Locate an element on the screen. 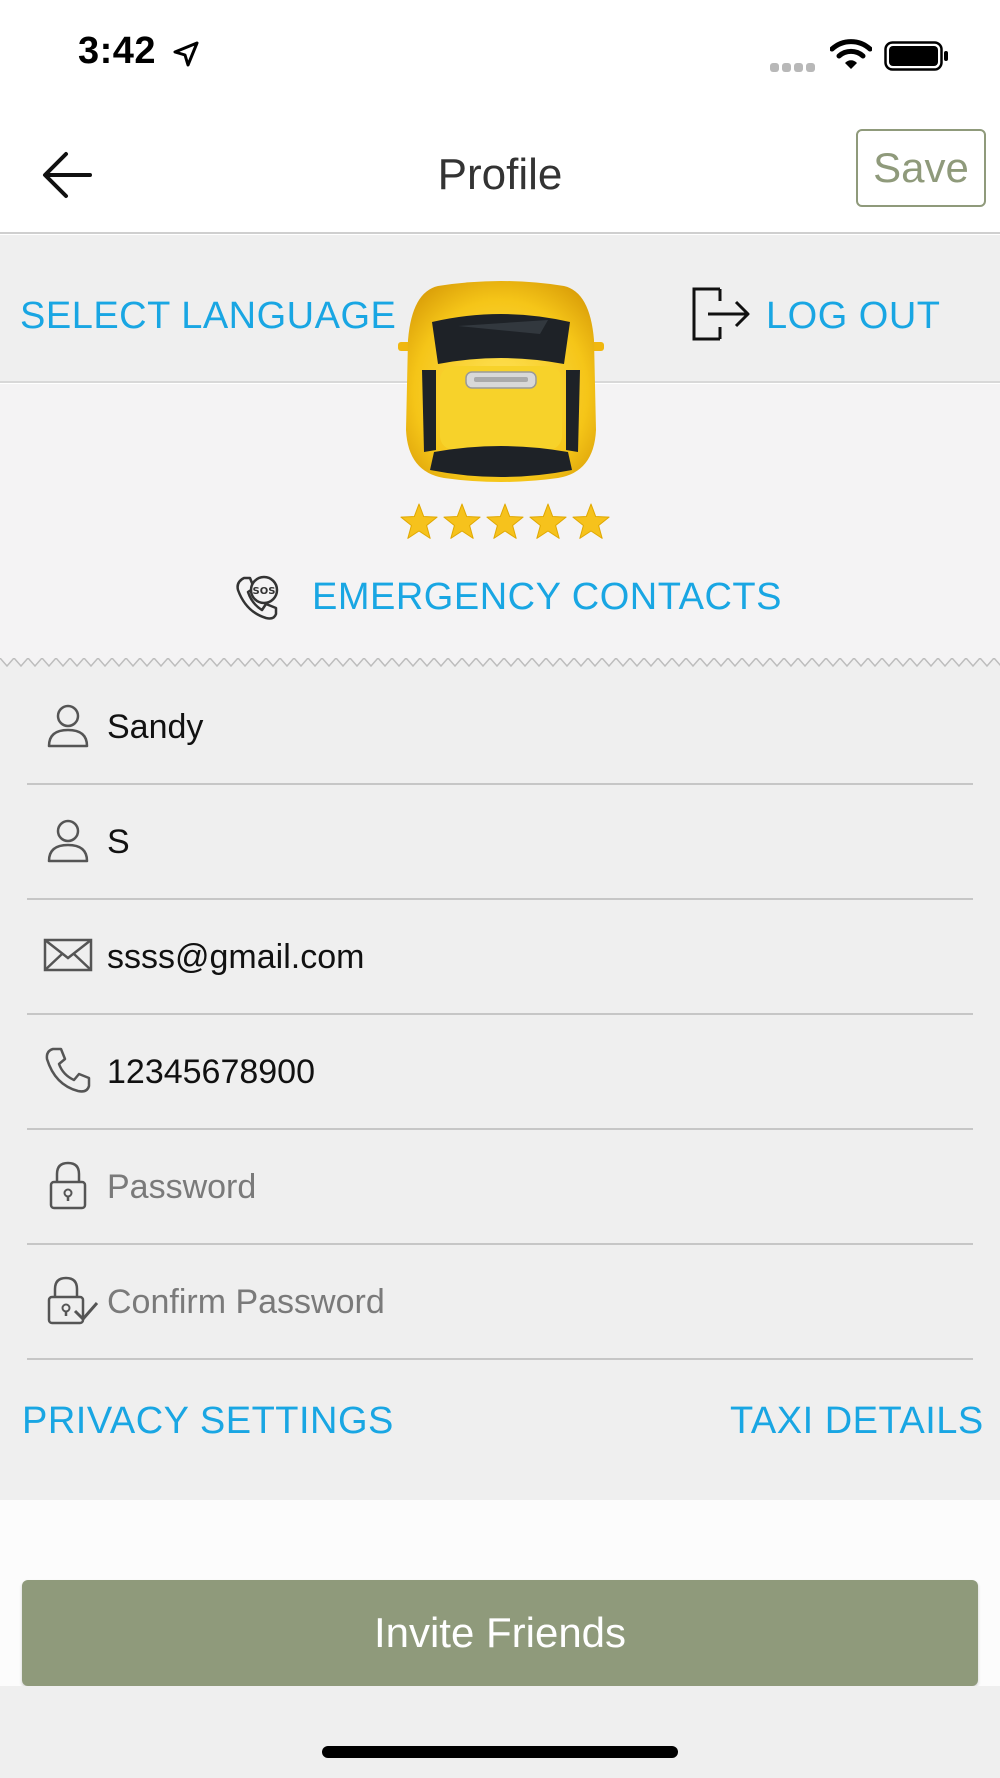  nav-bar: Profile Save is located at coordinates (500, 172).